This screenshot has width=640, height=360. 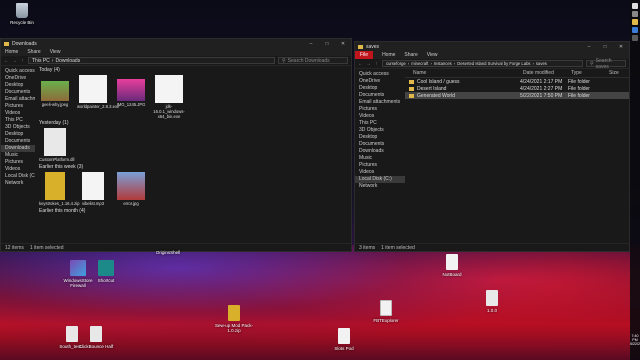 I want to click on file-tile: worldpainter_2.8.3.exe, so click(x=98, y=97).